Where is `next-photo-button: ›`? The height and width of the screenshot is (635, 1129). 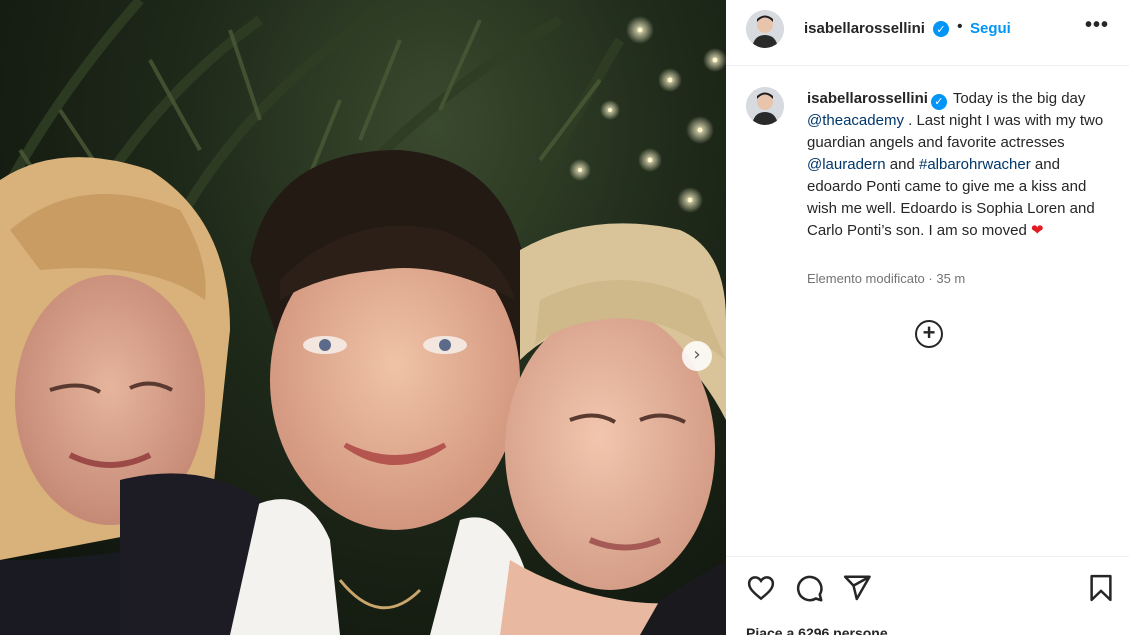 next-photo-button: › is located at coordinates (697, 356).